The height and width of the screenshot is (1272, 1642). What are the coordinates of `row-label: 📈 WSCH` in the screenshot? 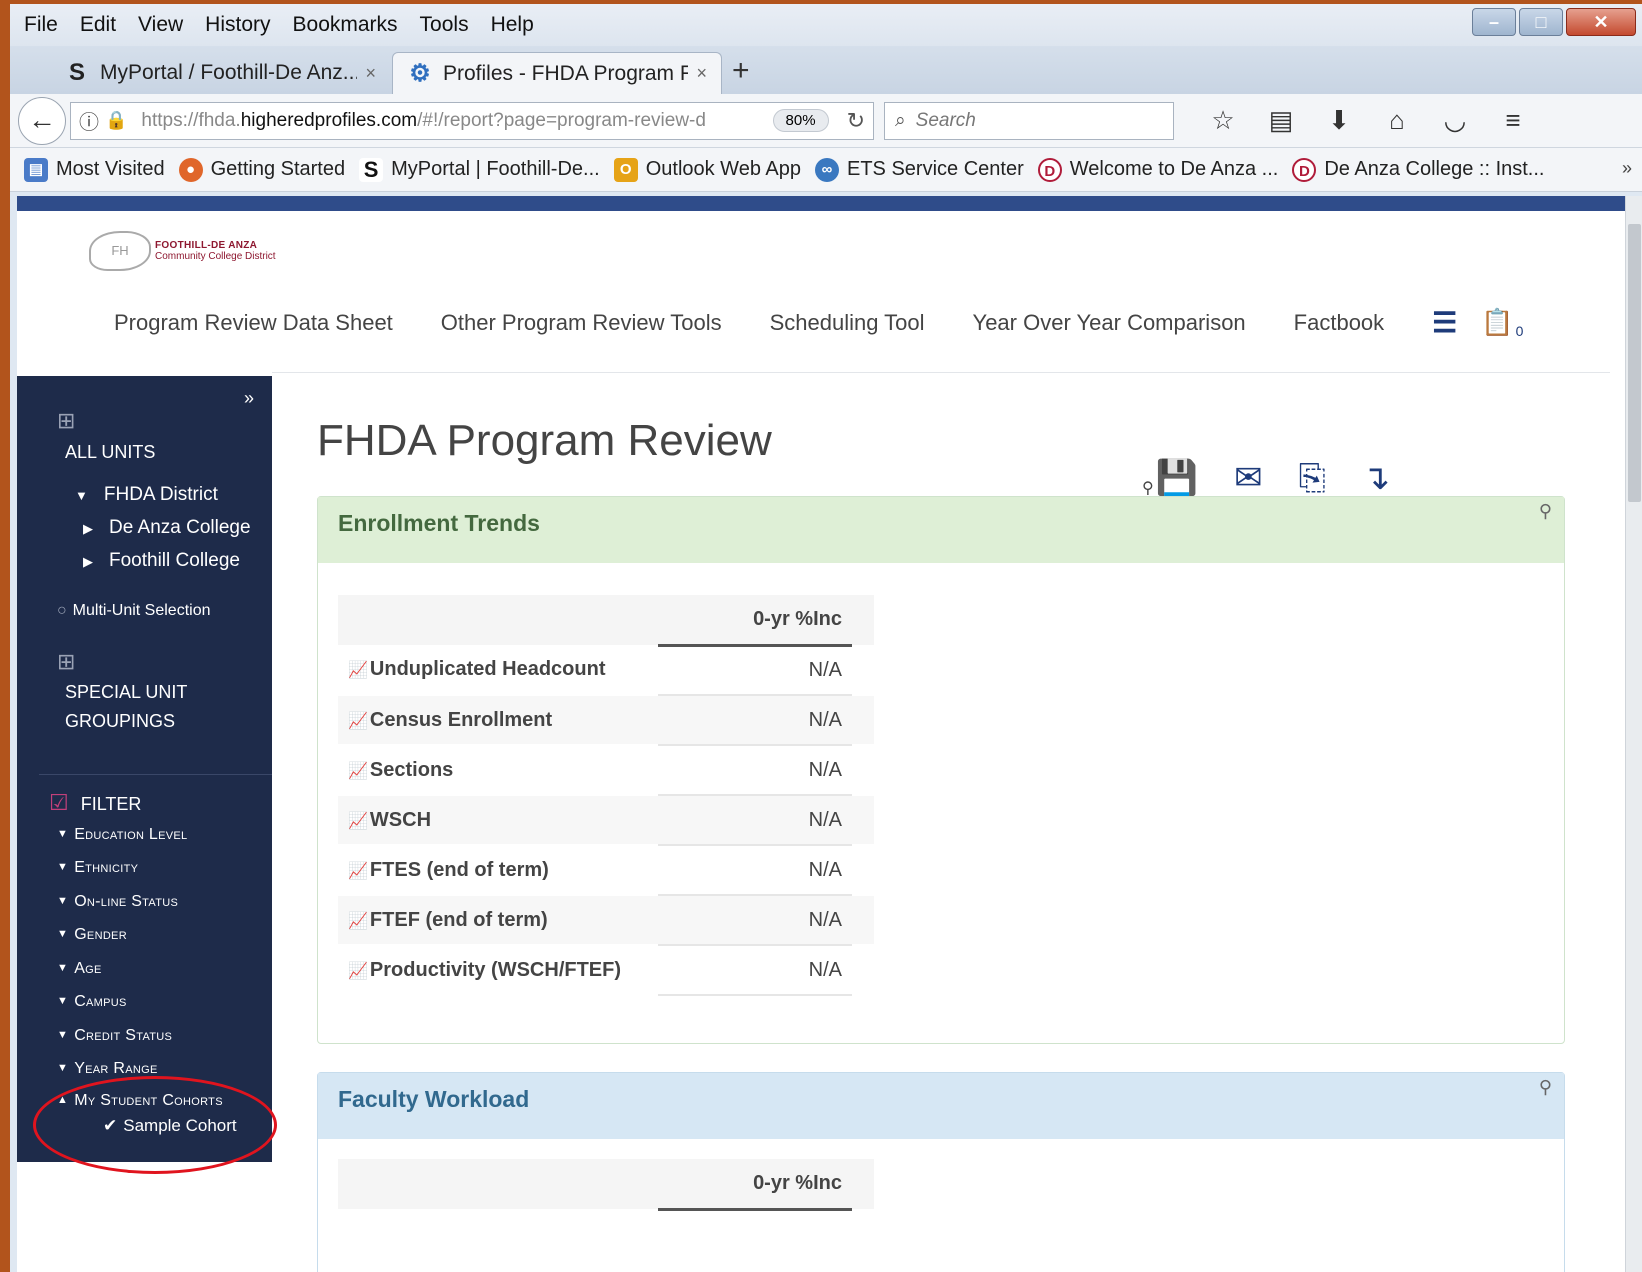 It's located at (498, 820).